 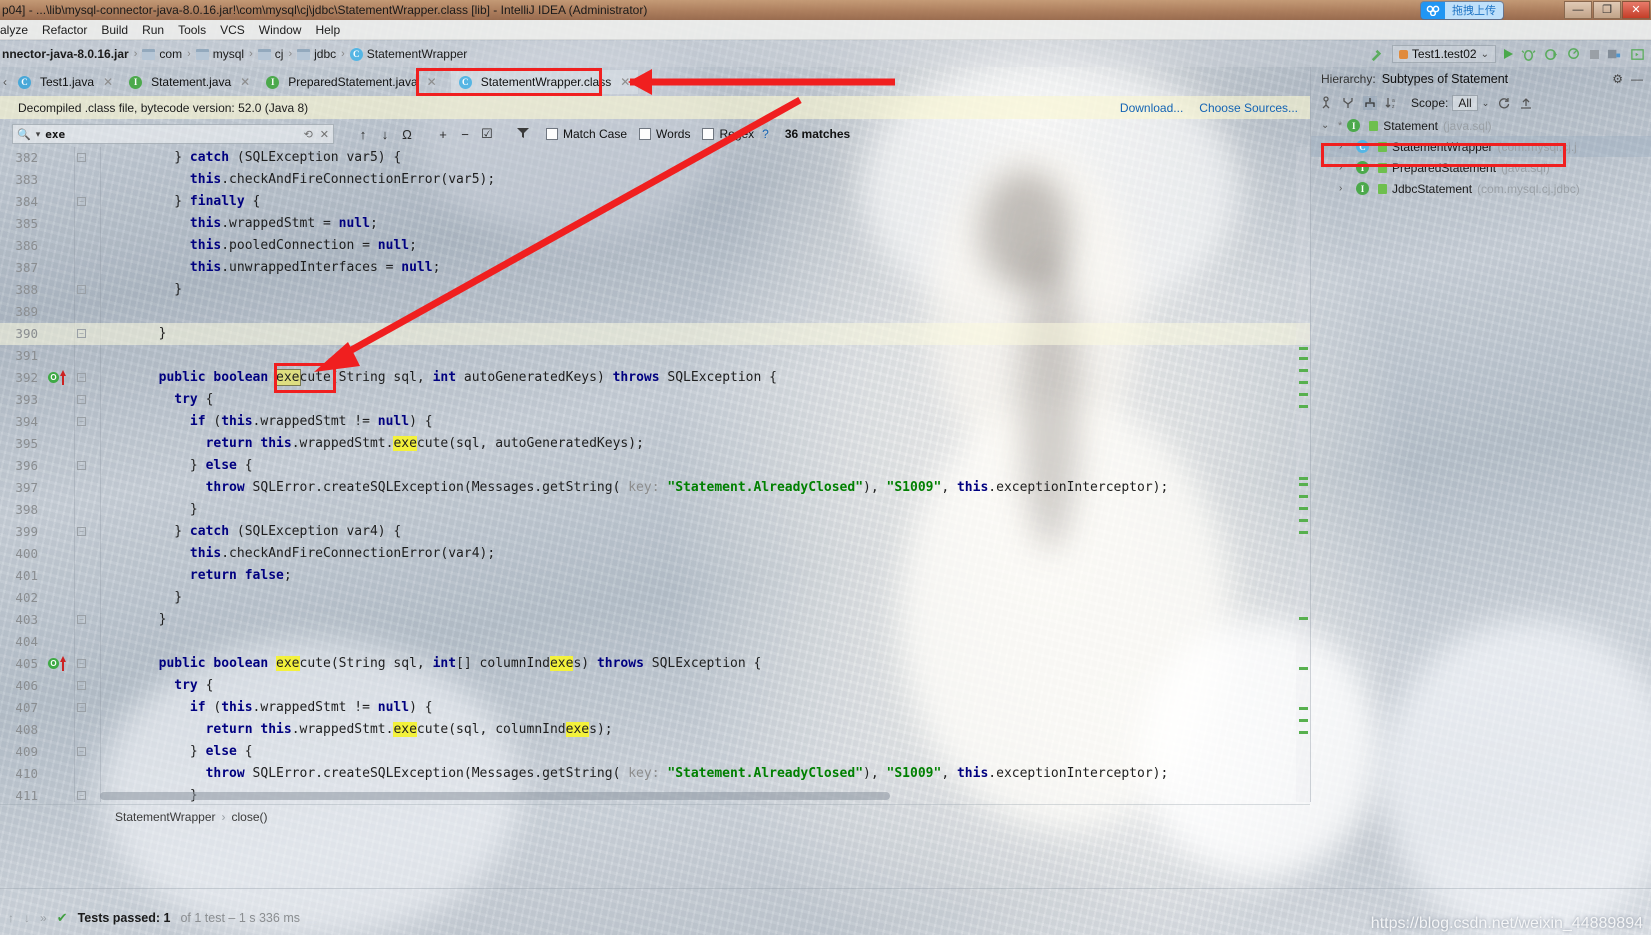 What do you see at coordinates (1348, 103) in the screenshot?
I see `supertypes-icon` at bounding box center [1348, 103].